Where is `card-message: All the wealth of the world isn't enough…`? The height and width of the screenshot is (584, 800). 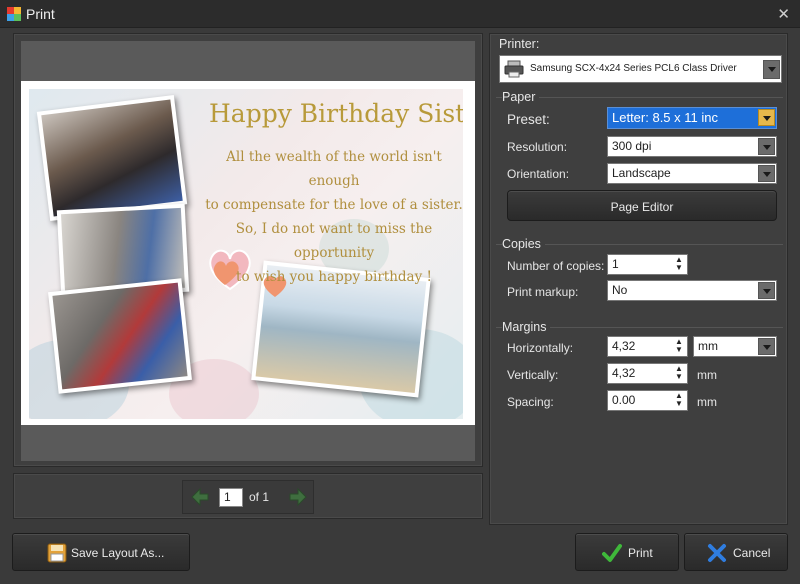
card-message: All the wealth of the world isn't enough… is located at coordinates (331, 217).